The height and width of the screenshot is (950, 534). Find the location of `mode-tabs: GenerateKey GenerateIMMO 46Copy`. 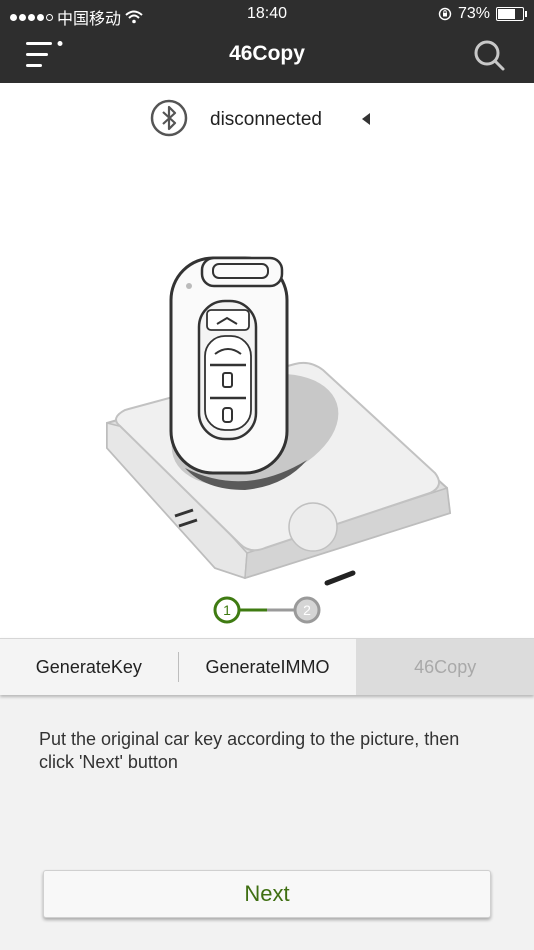

mode-tabs: GenerateKey GenerateIMMO 46Copy is located at coordinates (267, 666).